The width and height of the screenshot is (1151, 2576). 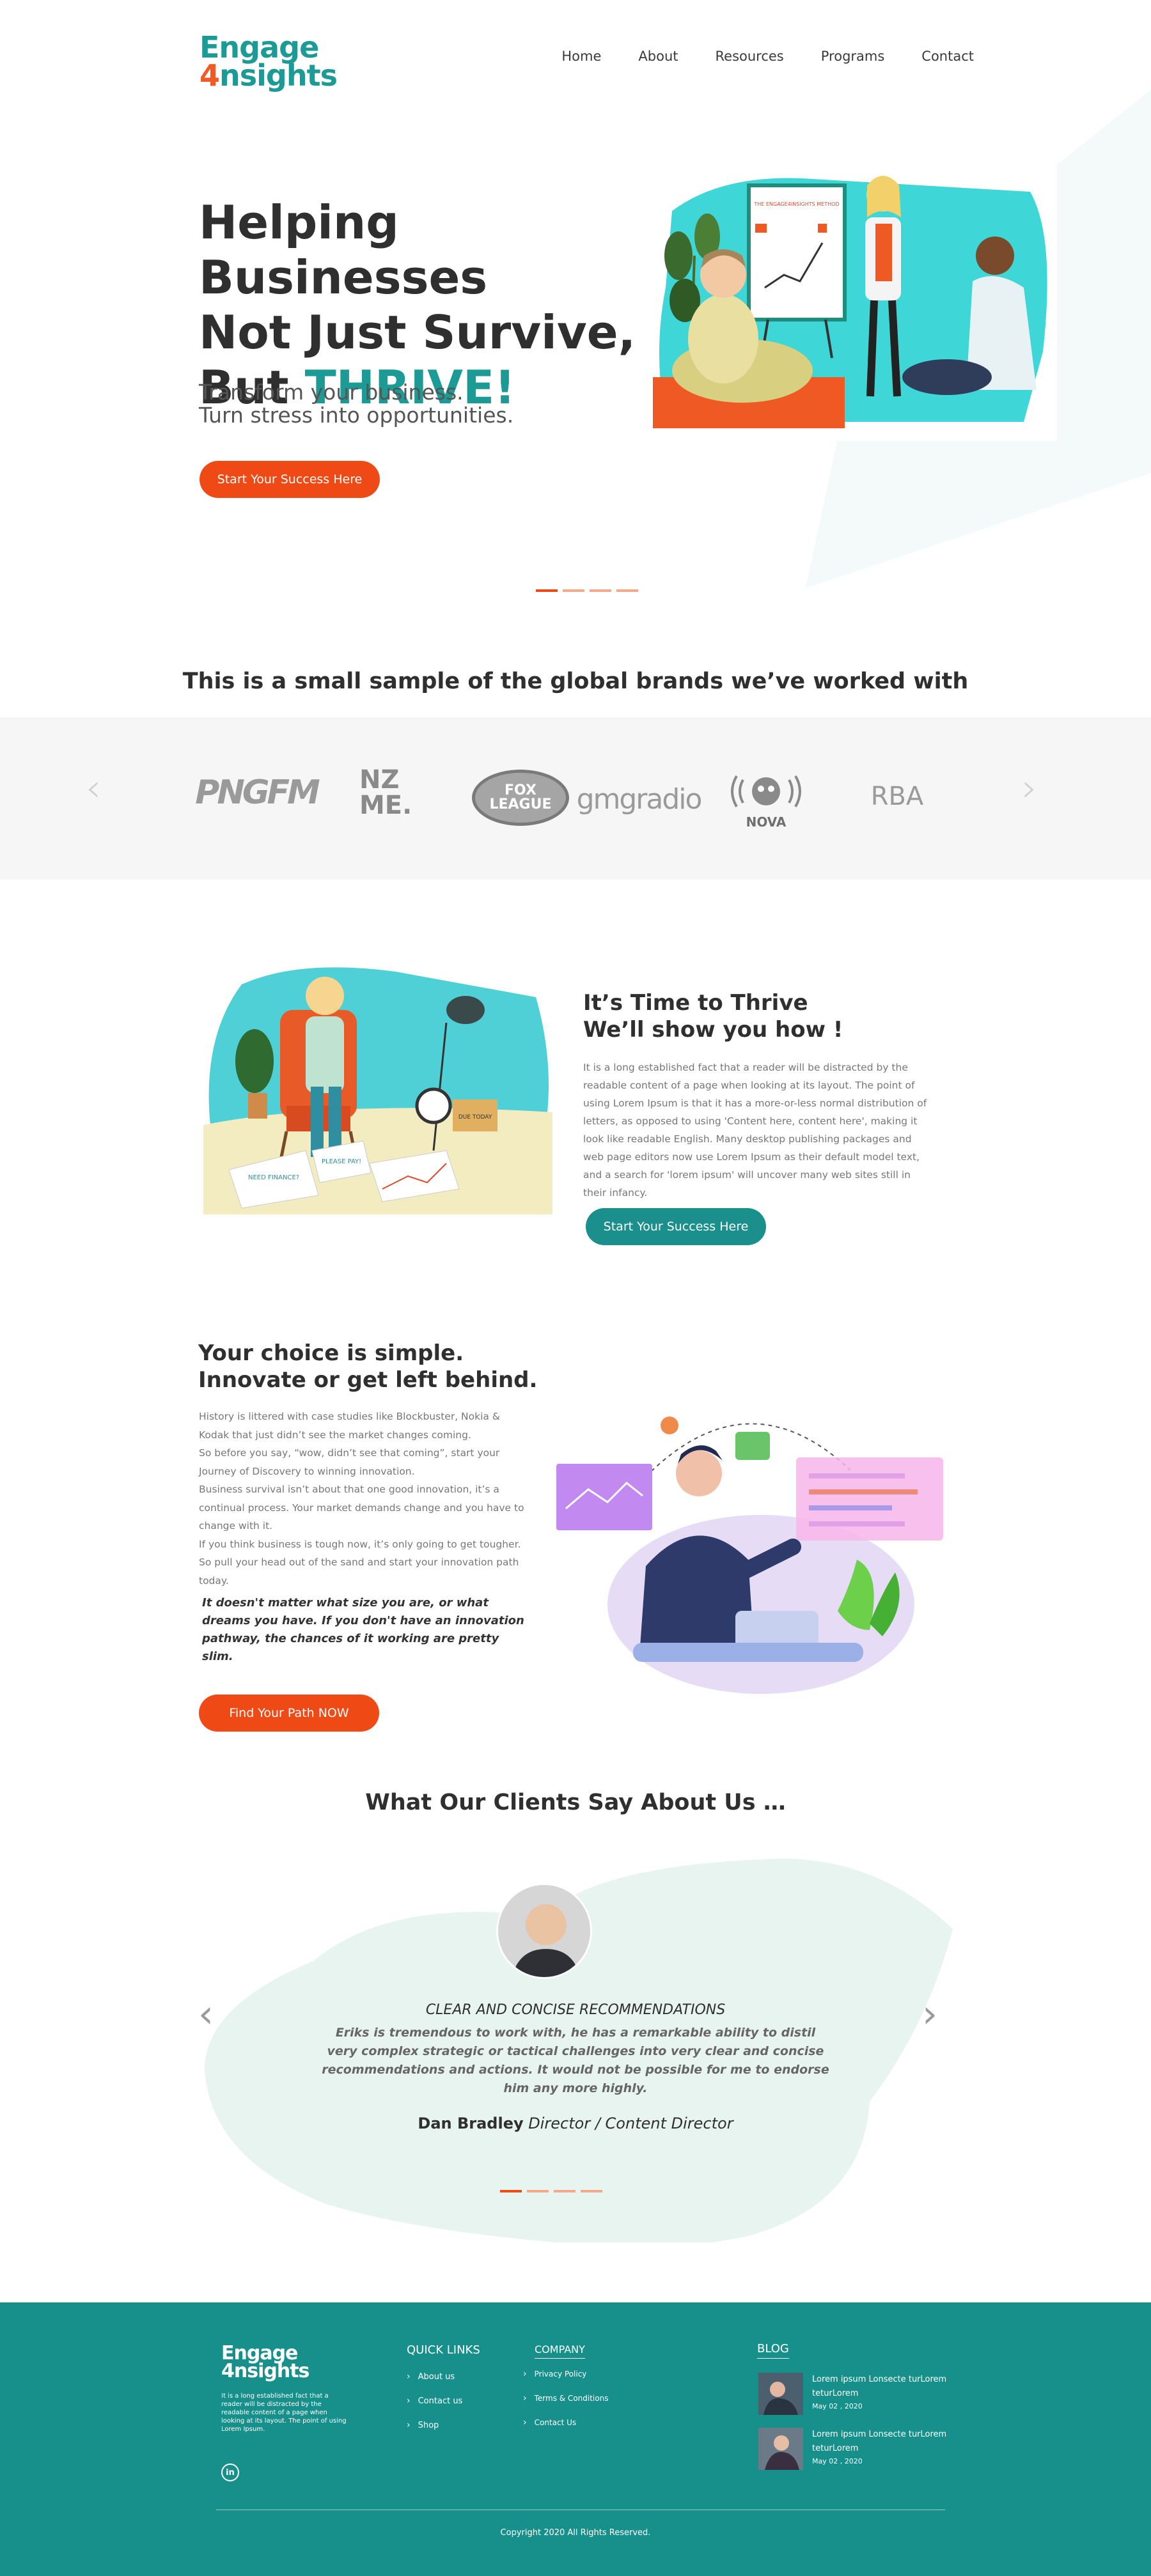 I want to click on client-avatar, so click(x=544, y=1931).